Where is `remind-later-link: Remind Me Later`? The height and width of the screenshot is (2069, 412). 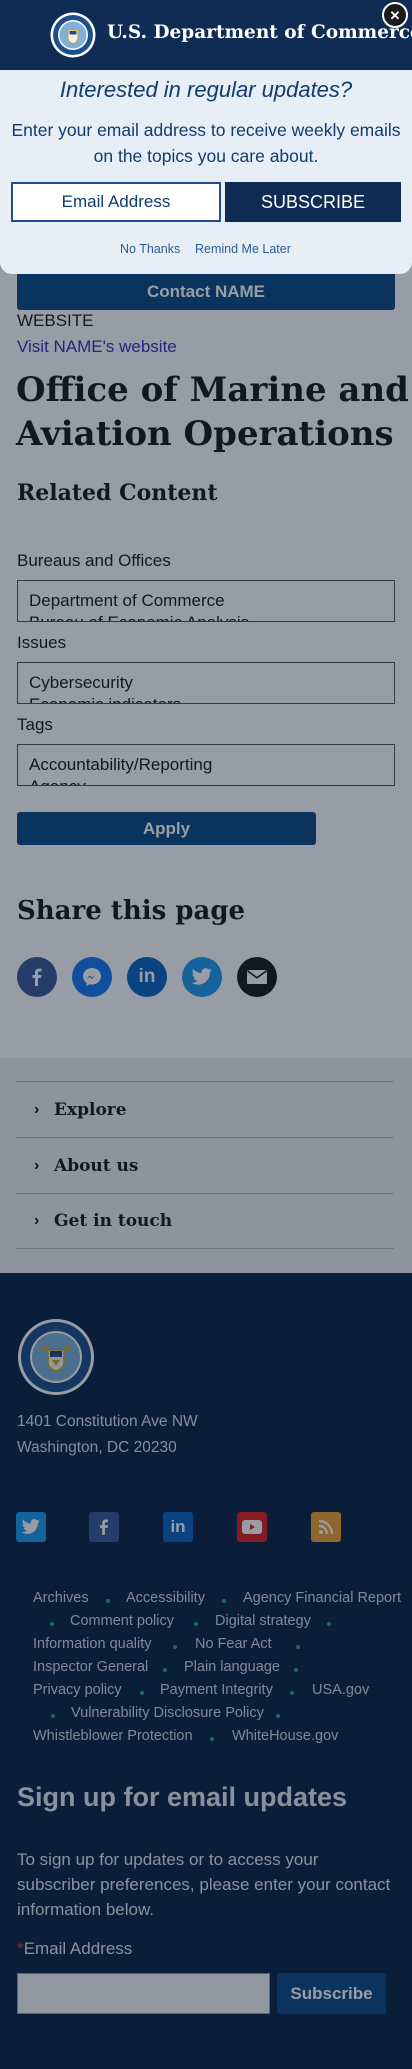
remind-later-link: Remind Me Later is located at coordinates (243, 249).